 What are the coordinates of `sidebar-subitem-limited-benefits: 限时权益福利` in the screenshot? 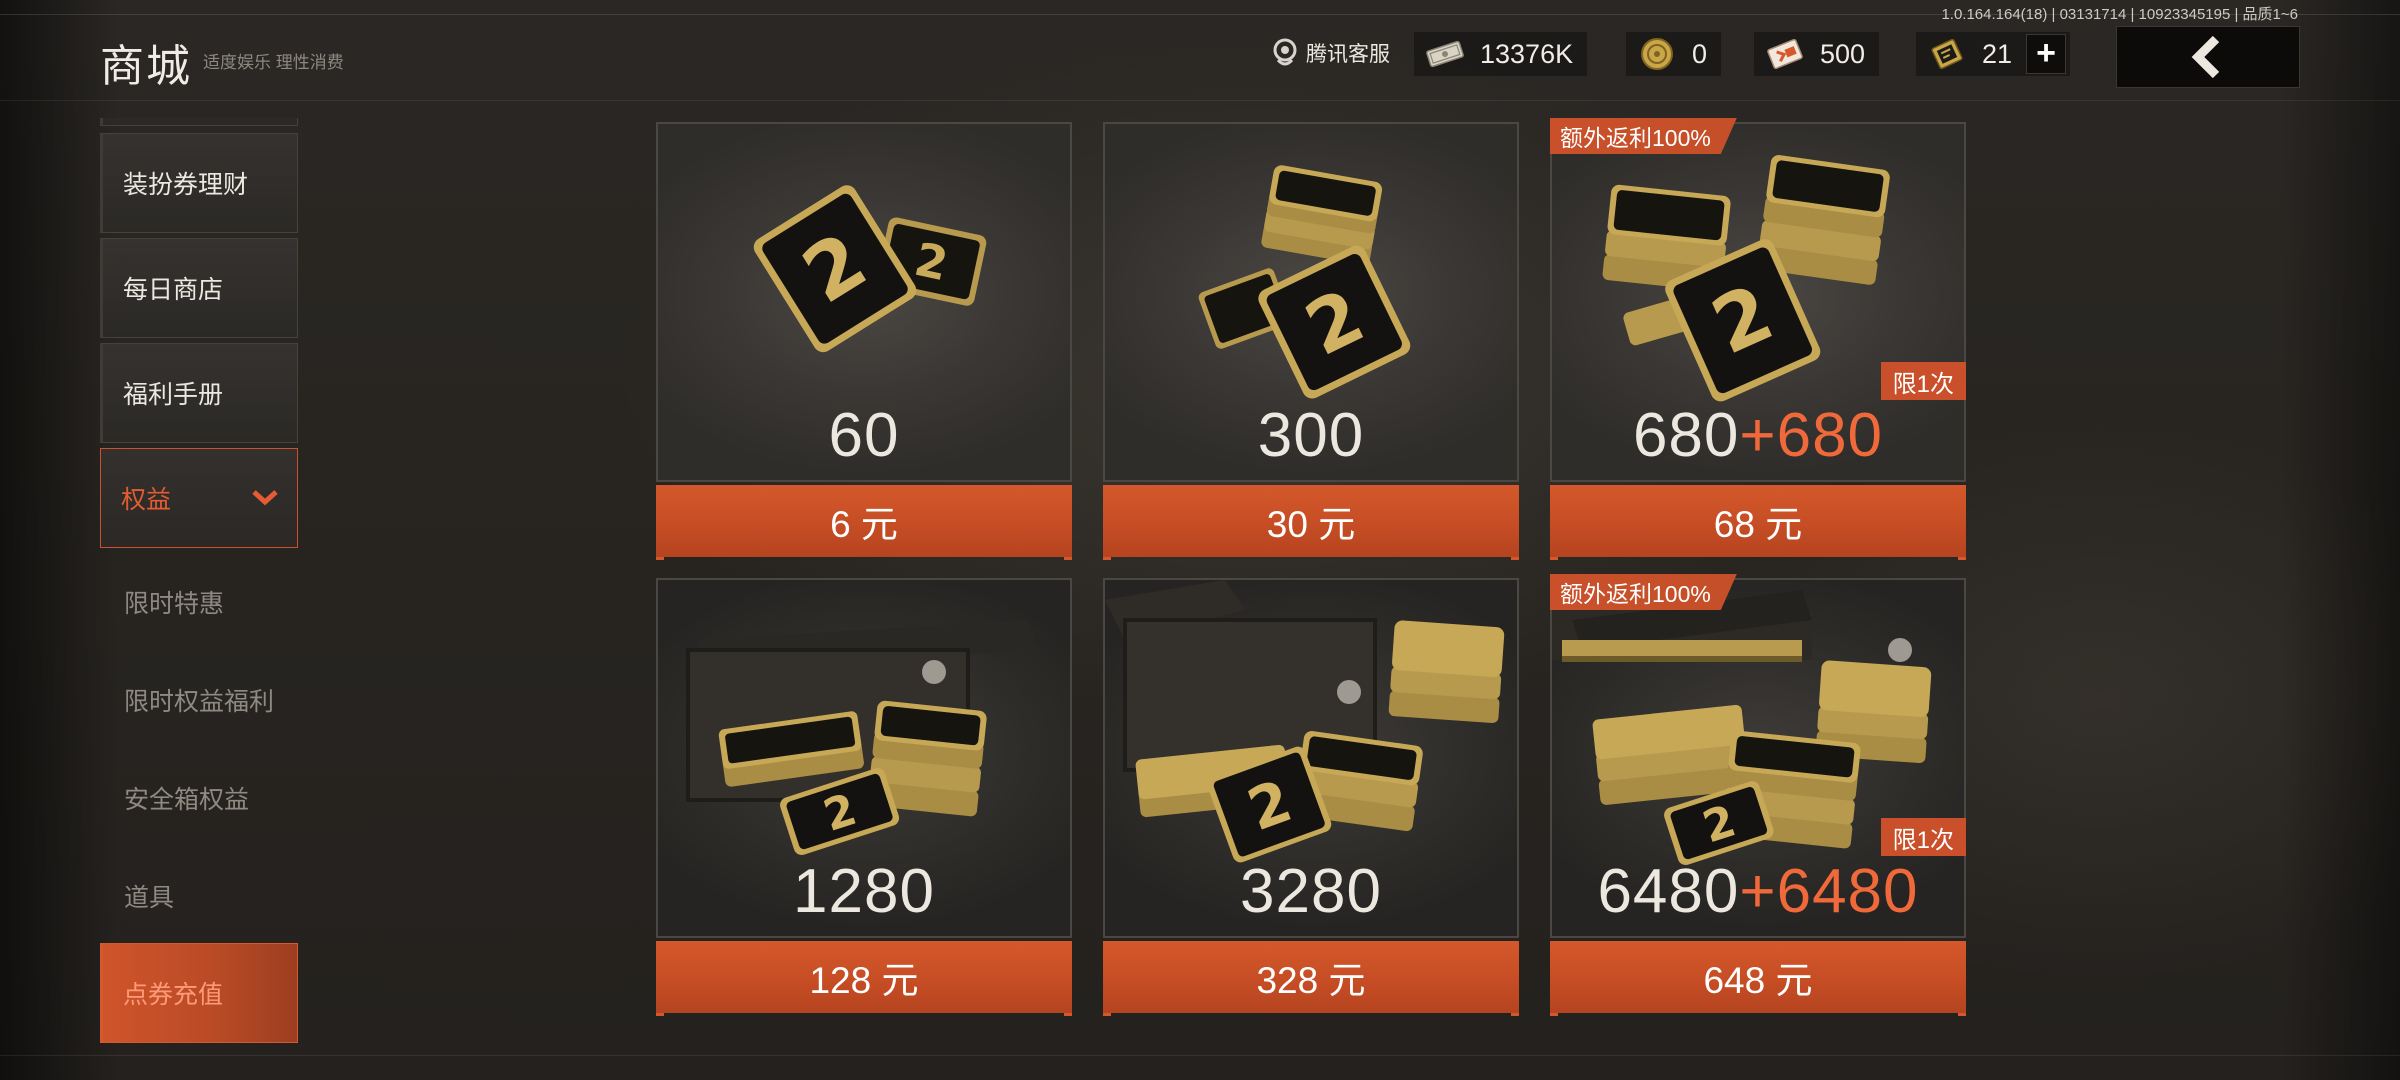 It's located at (199, 700).